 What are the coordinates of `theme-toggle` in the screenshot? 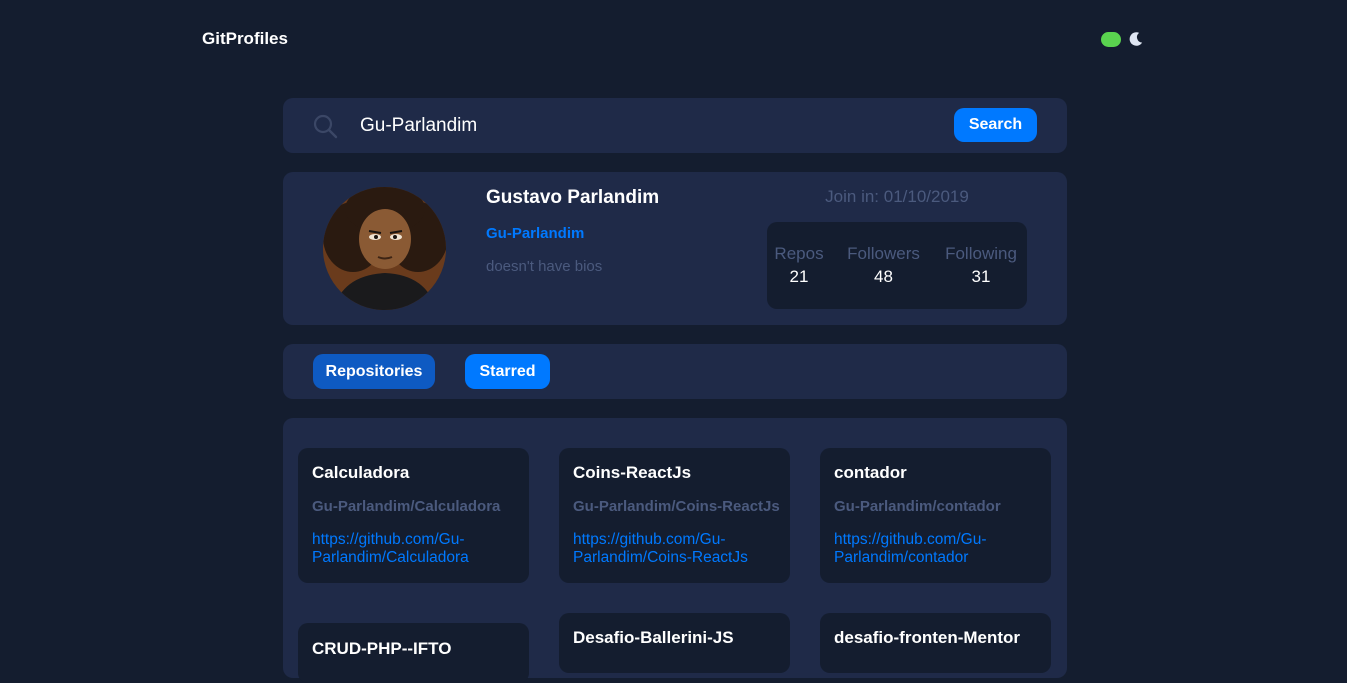 It's located at (1124, 39).